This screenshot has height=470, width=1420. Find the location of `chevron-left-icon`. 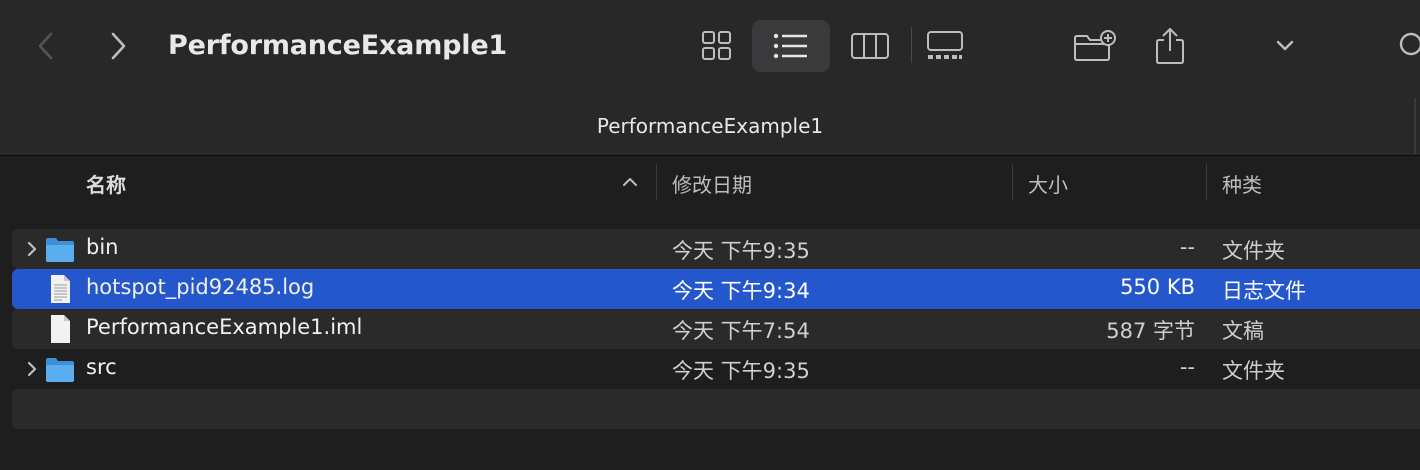

chevron-left-icon is located at coordinates (45, 46).